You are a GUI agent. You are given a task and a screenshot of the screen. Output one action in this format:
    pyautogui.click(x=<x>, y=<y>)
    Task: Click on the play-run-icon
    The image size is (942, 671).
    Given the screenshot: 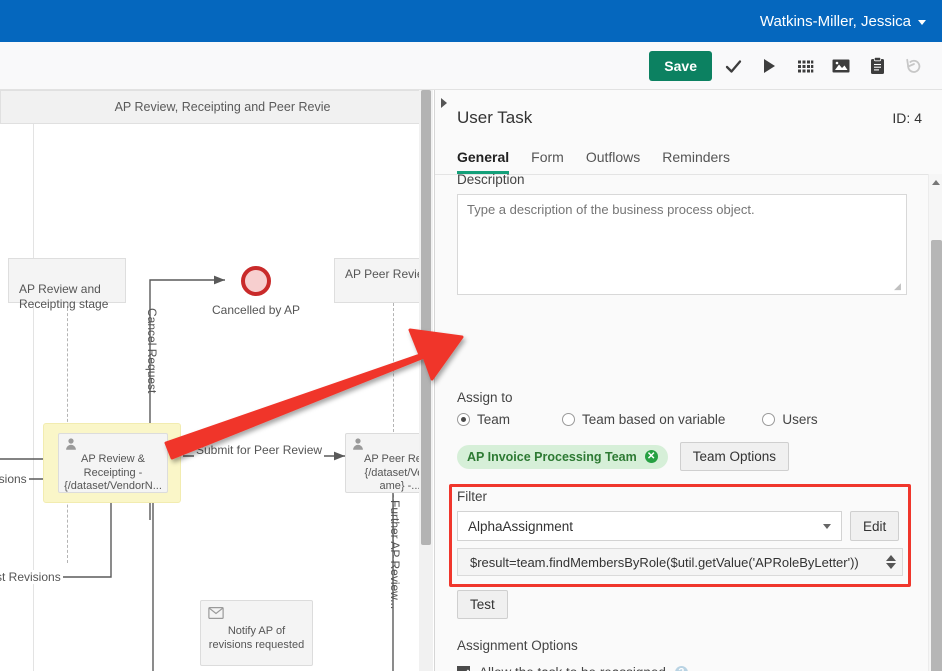 What is the action you would take?
    pyautogui.click(x=769, y=66)
    